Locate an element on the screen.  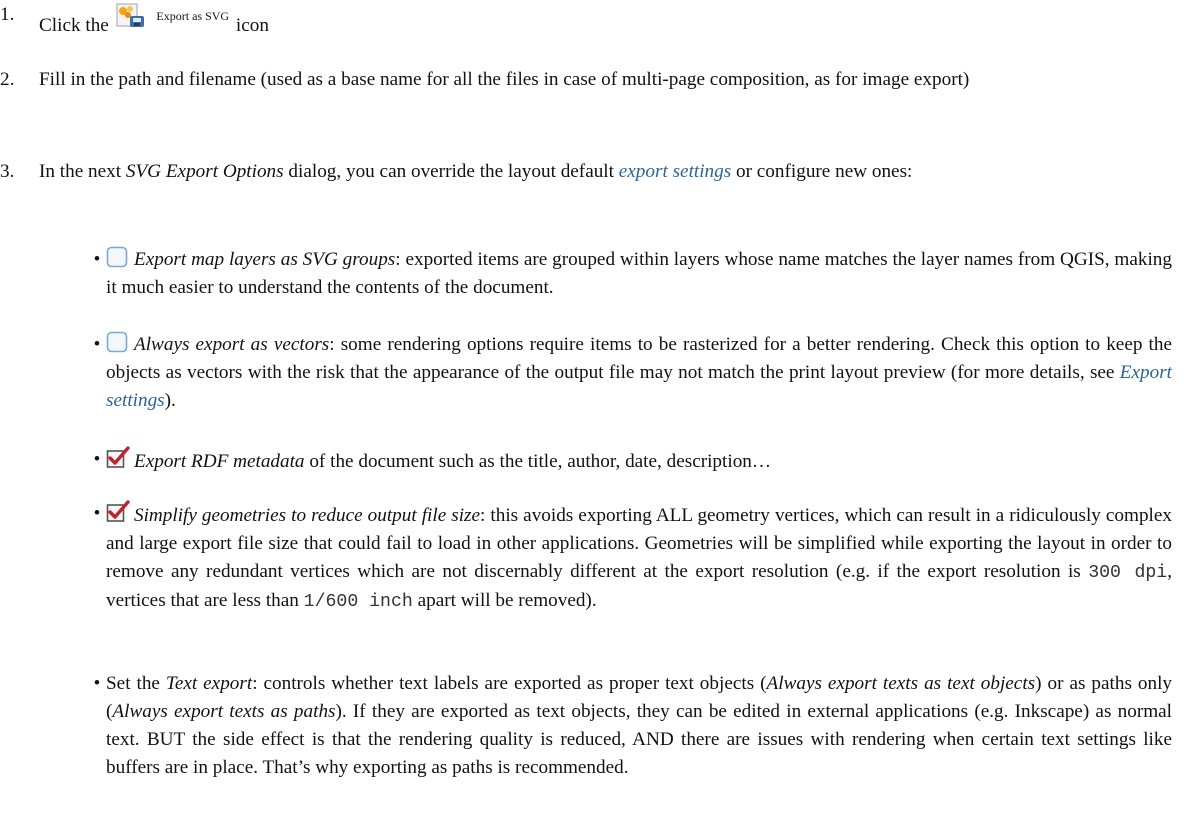
export-svg-caption: Export as SVG is located at coordinates (193, 16).